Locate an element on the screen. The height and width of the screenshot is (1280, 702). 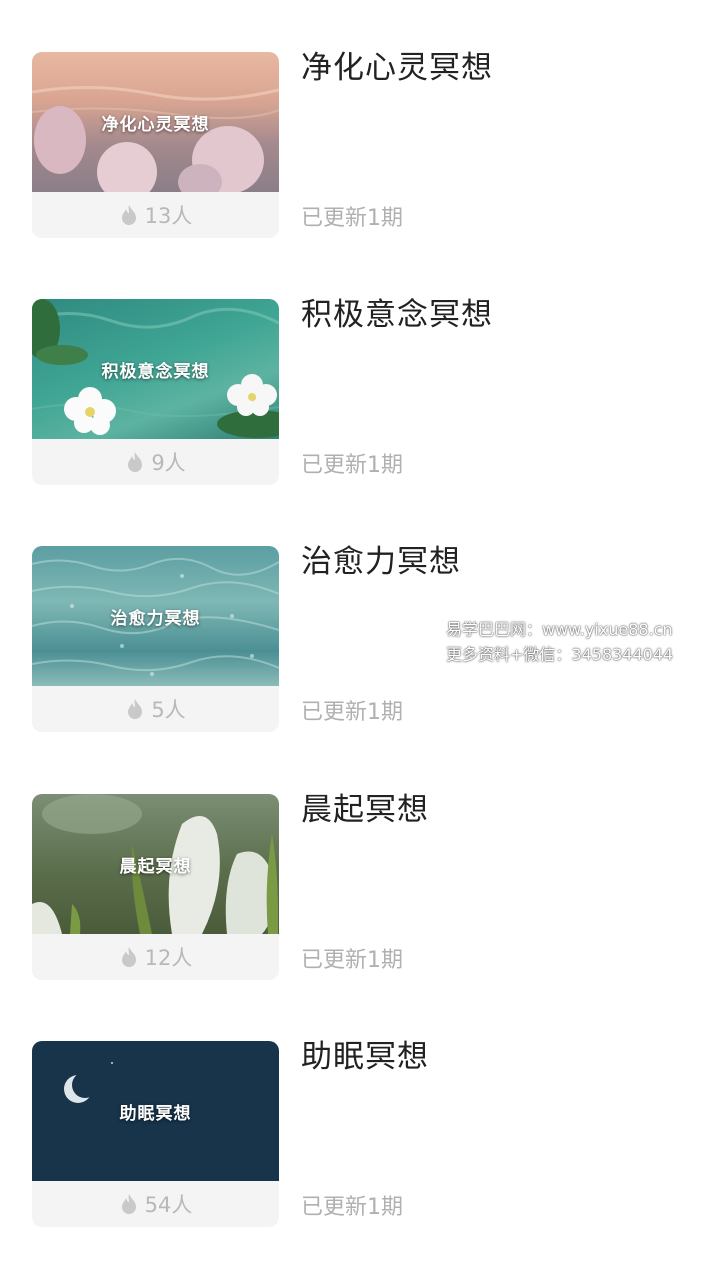
course-card: 晨起冥想 12人 is located at coordinates (155, 887).